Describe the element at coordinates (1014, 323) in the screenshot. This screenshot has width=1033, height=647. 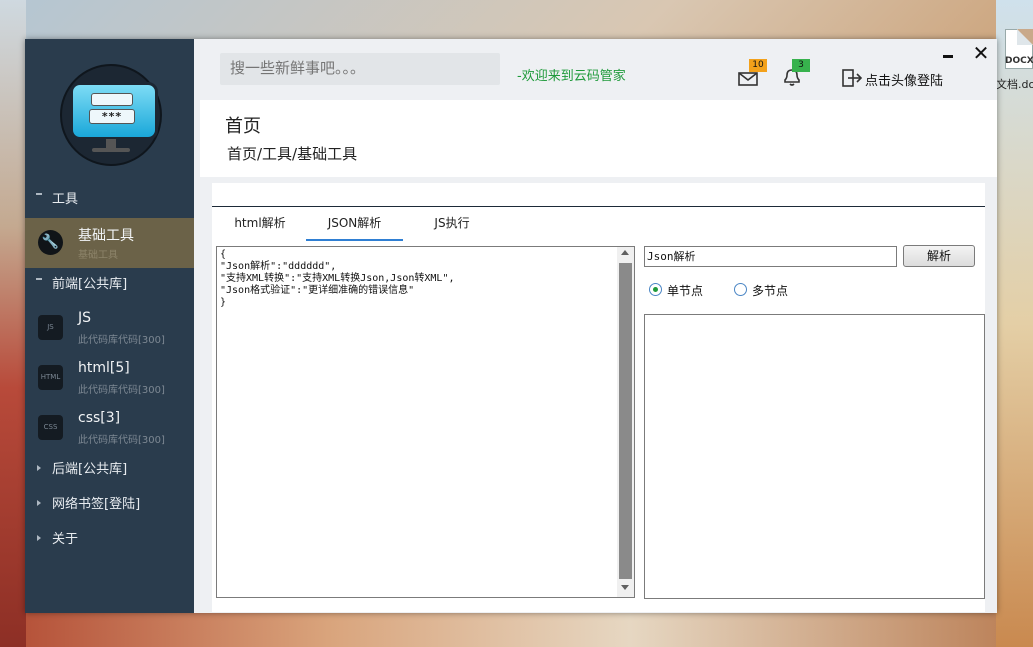
I see `desktop-background-right` at that location.